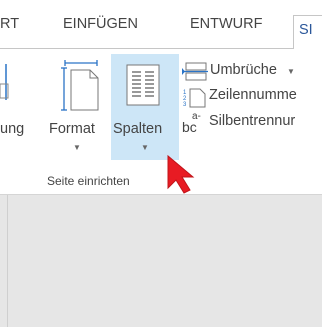 The height and width of the screenshot is (327, 322). I want to click on red-arrow-cursor-icon, so click(181, 174).